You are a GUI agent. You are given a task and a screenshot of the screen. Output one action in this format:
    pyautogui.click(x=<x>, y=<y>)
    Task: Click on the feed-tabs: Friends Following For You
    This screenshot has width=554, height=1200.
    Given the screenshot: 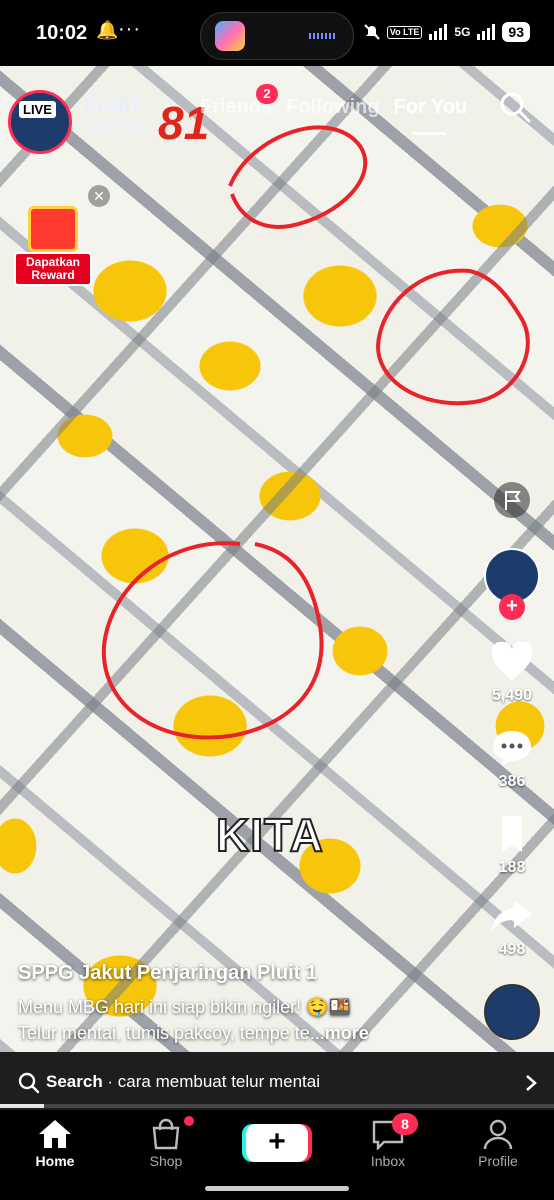 What is the action you would take?
    pyautogui.click(x=333, y=107)
    